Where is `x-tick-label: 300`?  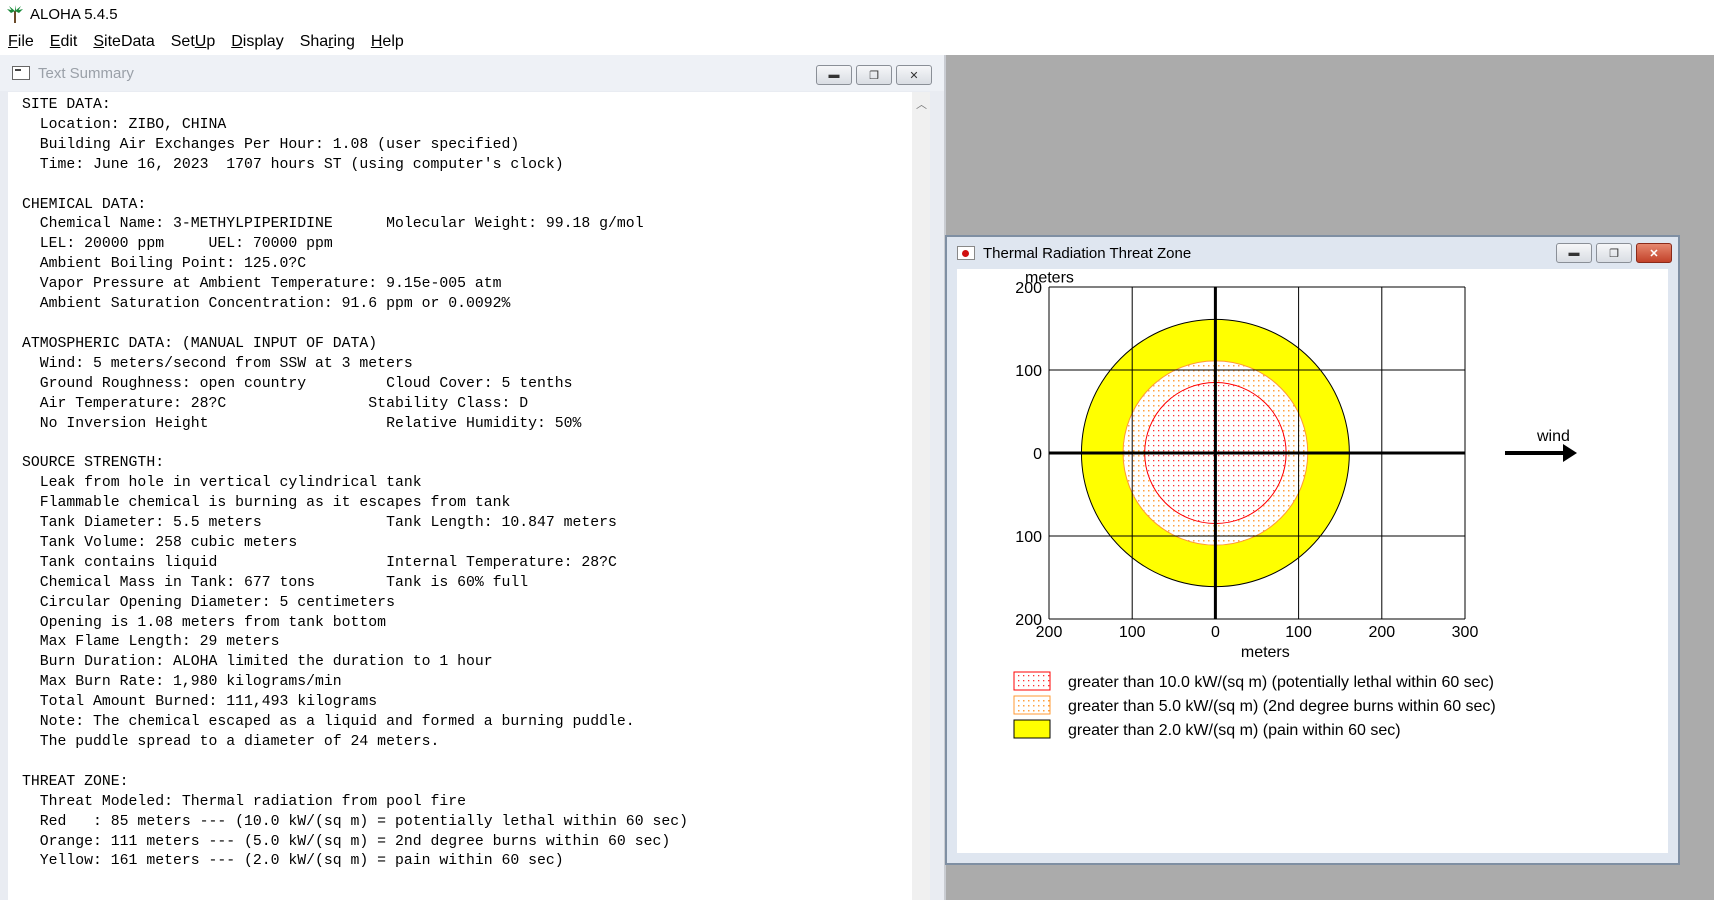
x-tick-label: 300 is located at coordinates (1465, 632).